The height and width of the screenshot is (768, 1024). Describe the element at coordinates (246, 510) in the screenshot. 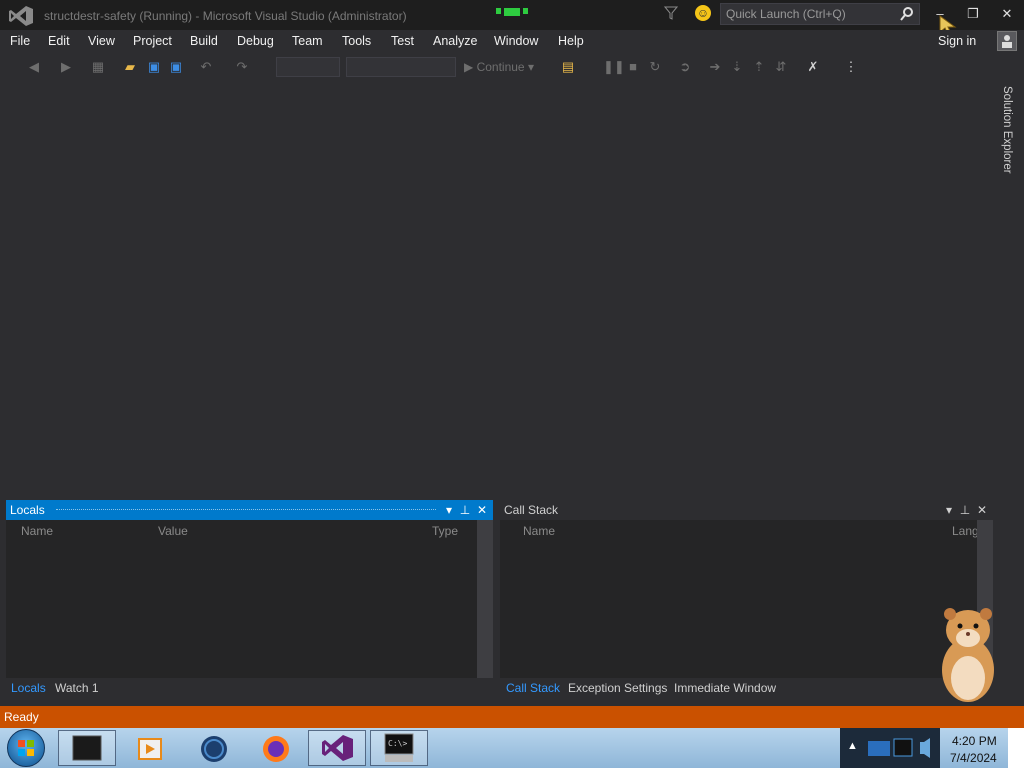

I see `drag-handle` at that location.